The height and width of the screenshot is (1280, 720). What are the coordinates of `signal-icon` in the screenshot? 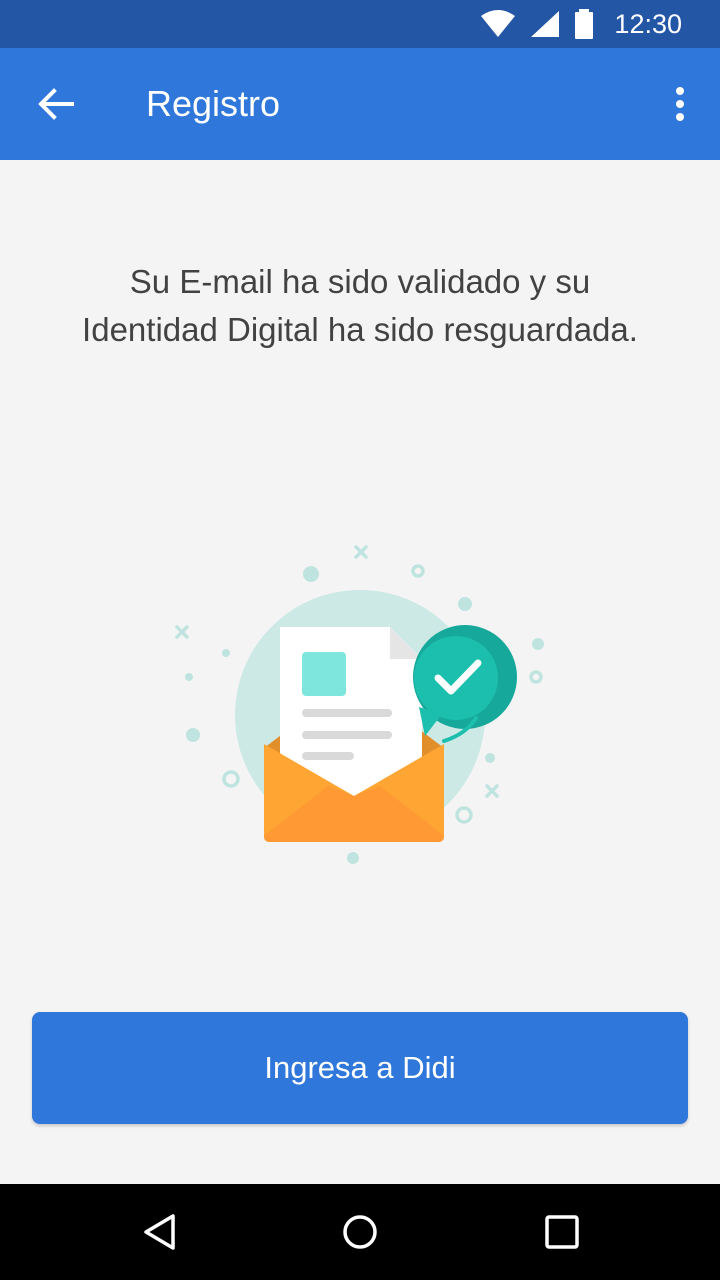 It's located at (545, 24).